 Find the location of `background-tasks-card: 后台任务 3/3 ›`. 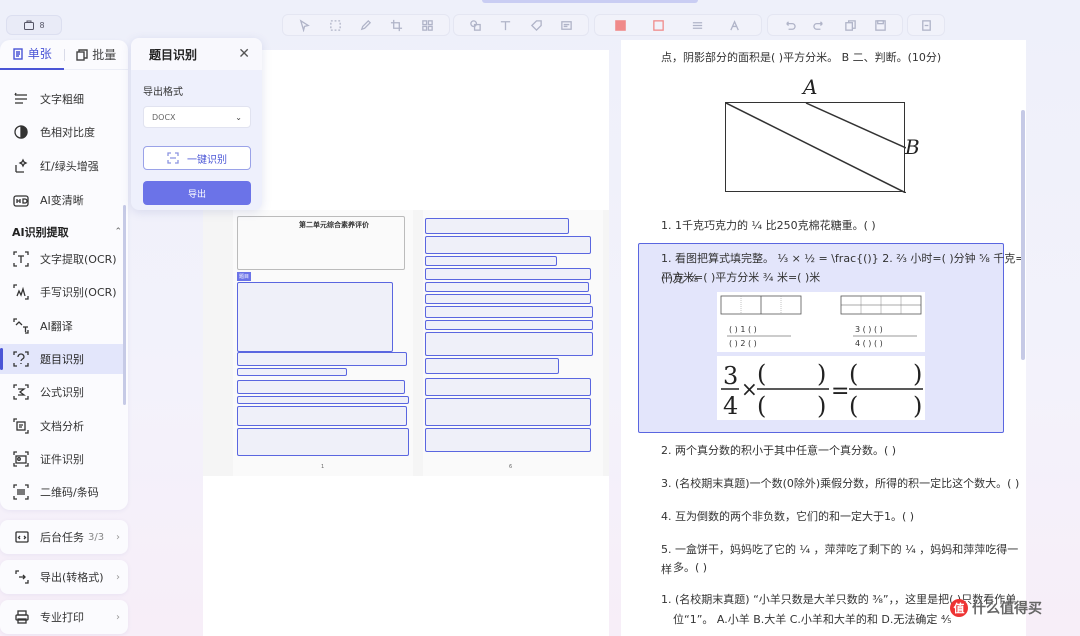

background-tasks-card: 后台任务 3/3 › is located at coordinates (64, 537).